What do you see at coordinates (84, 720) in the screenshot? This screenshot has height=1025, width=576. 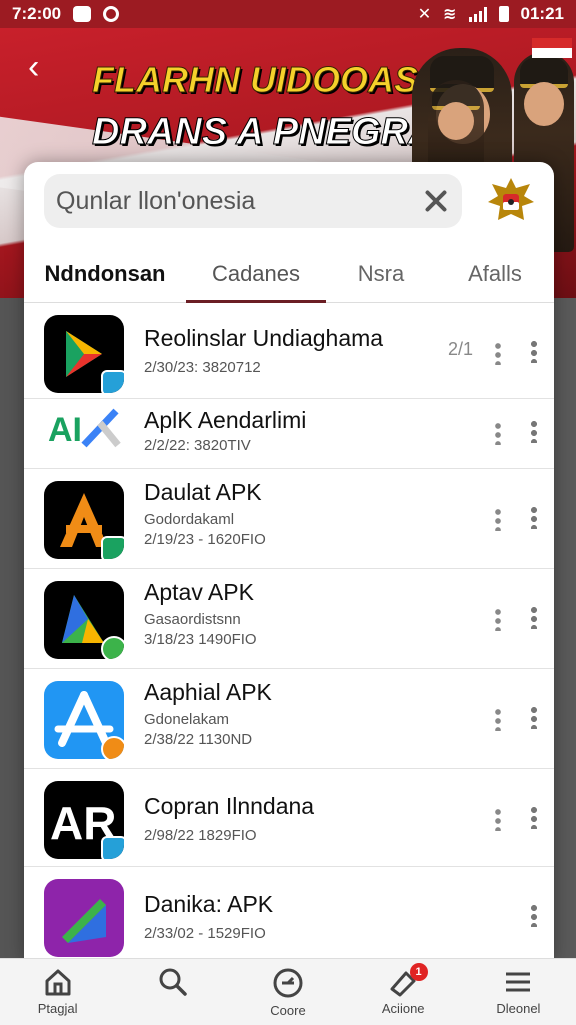 I see `app-store-icon` at bounding box center [84, 720].